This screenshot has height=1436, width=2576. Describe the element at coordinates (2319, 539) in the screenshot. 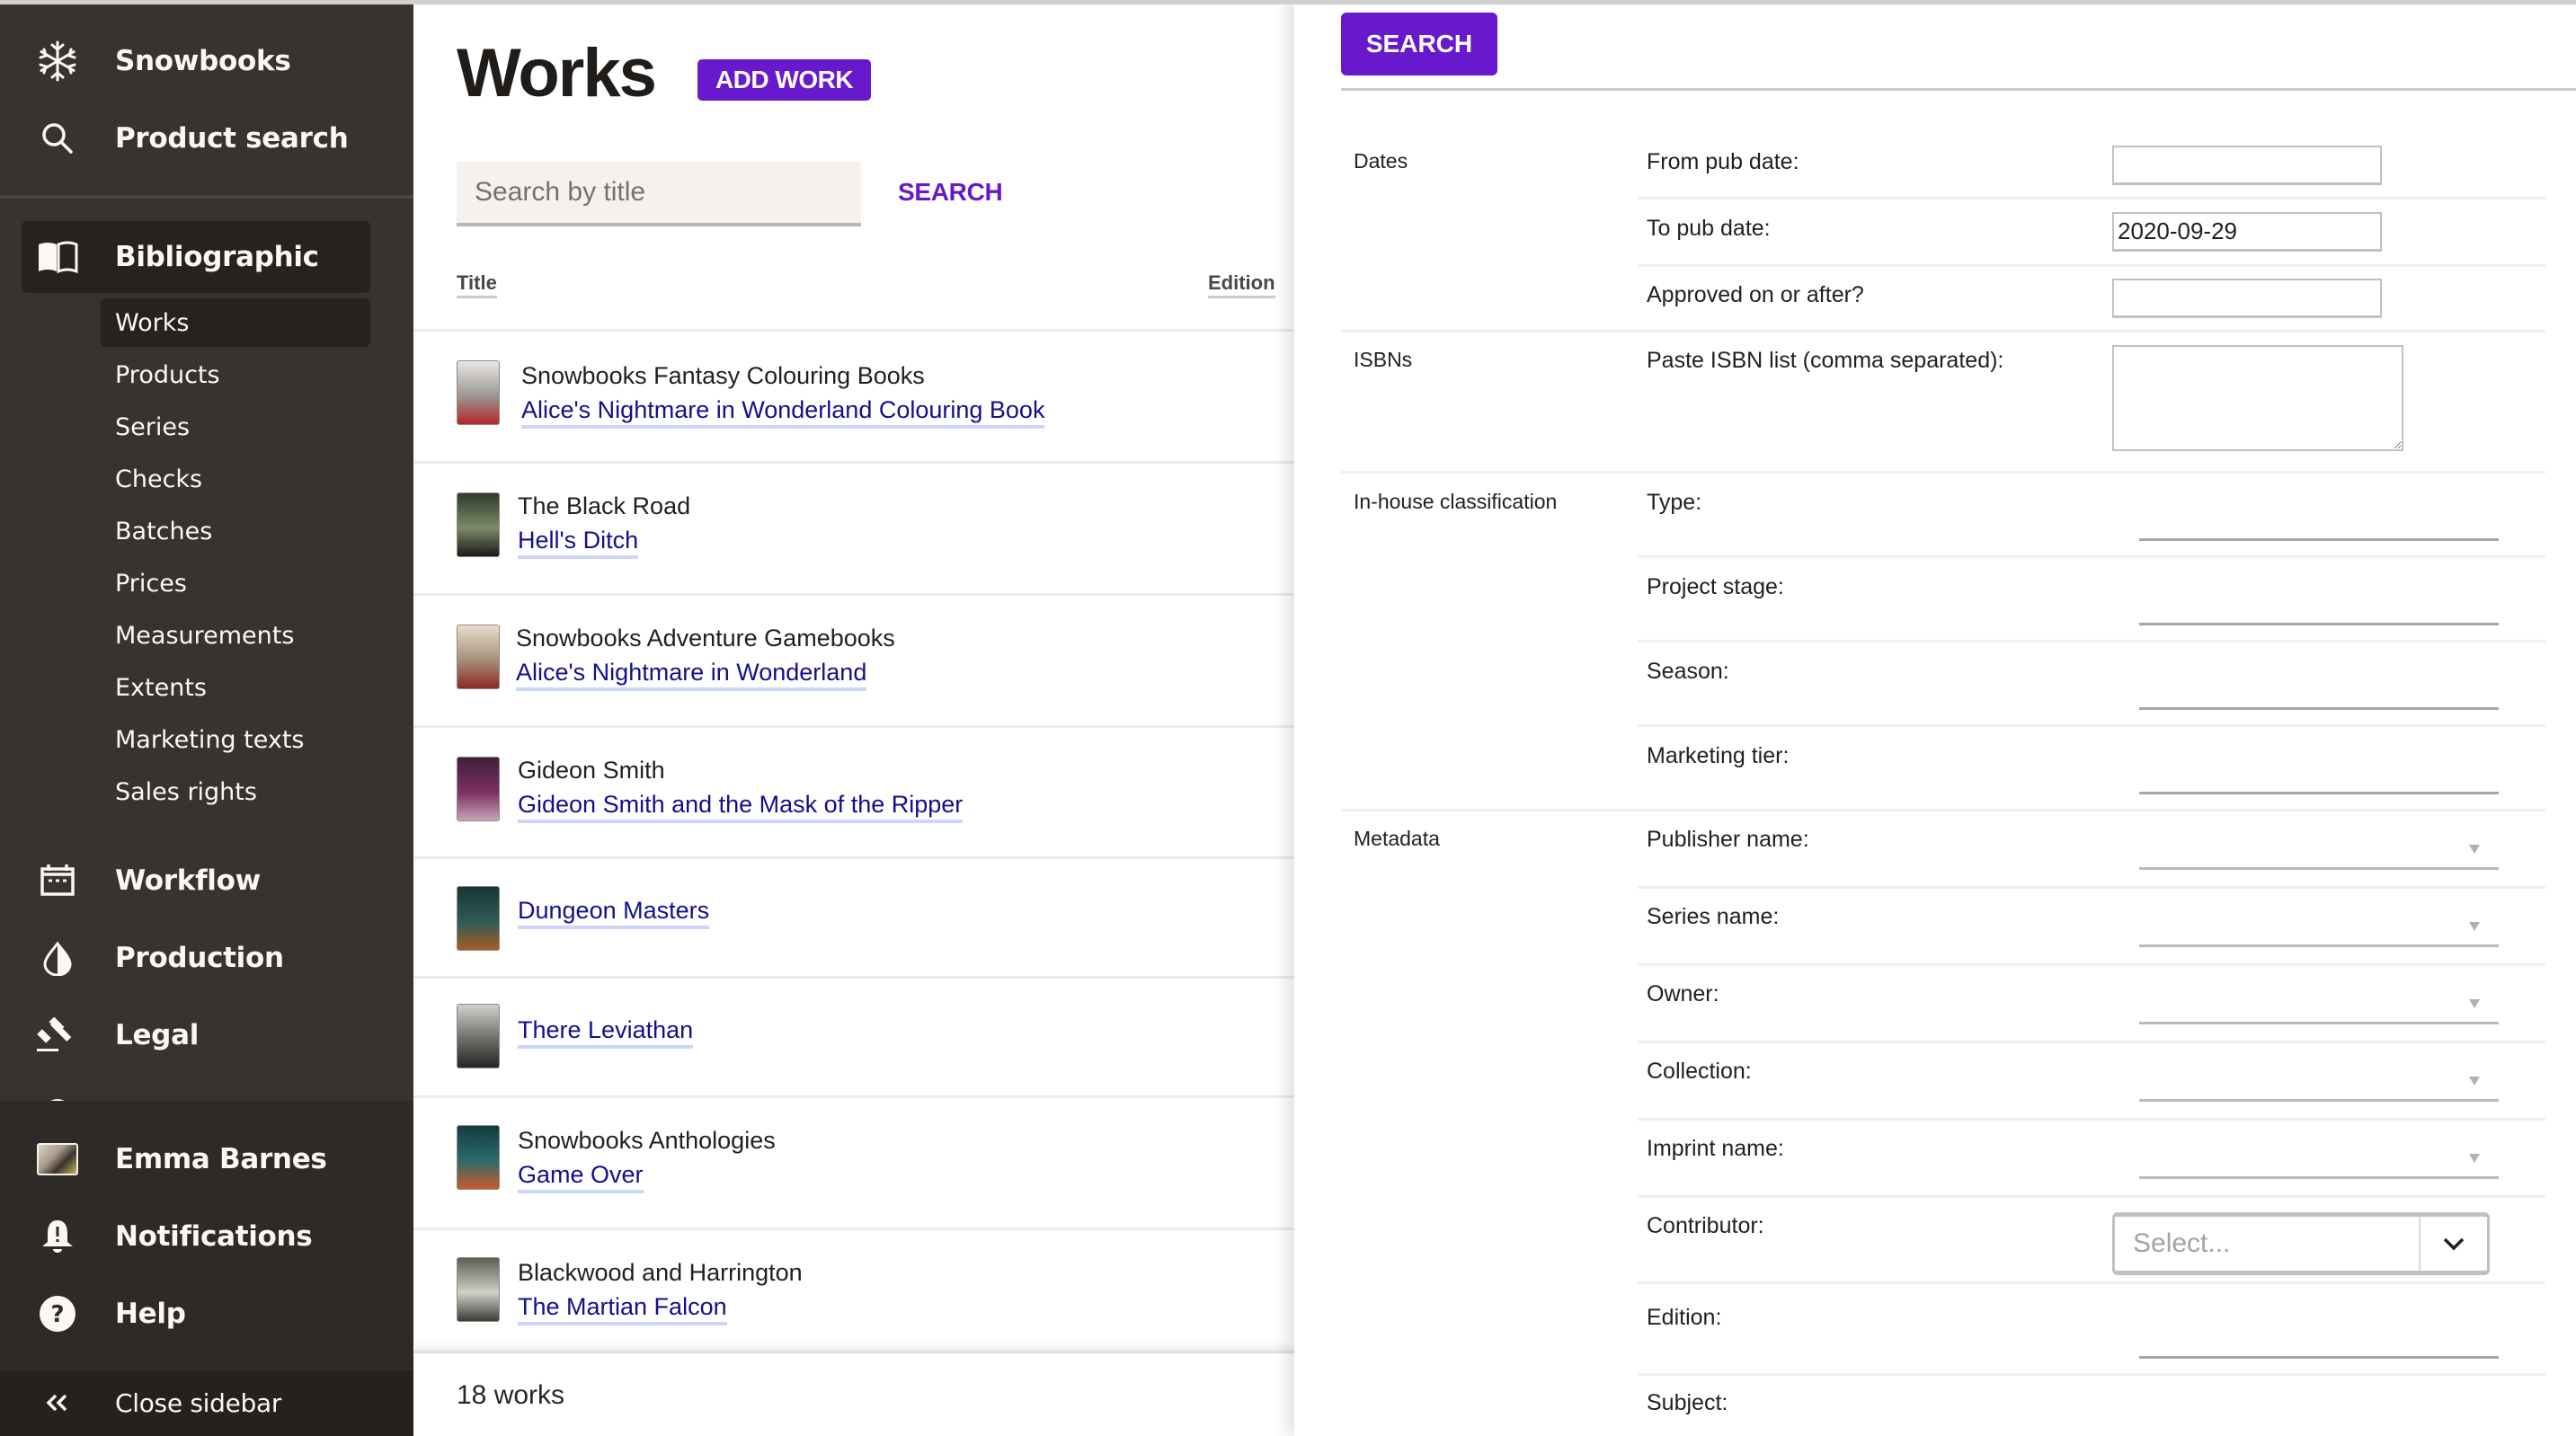

I see `type-input` at that location.